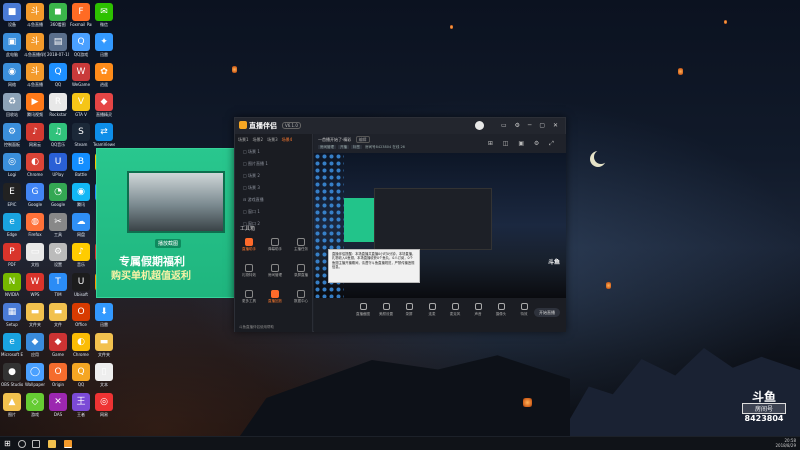  Describe the element at coordinates (409, 310) in the screenshot. I see `control-button: 录屏` at that location.